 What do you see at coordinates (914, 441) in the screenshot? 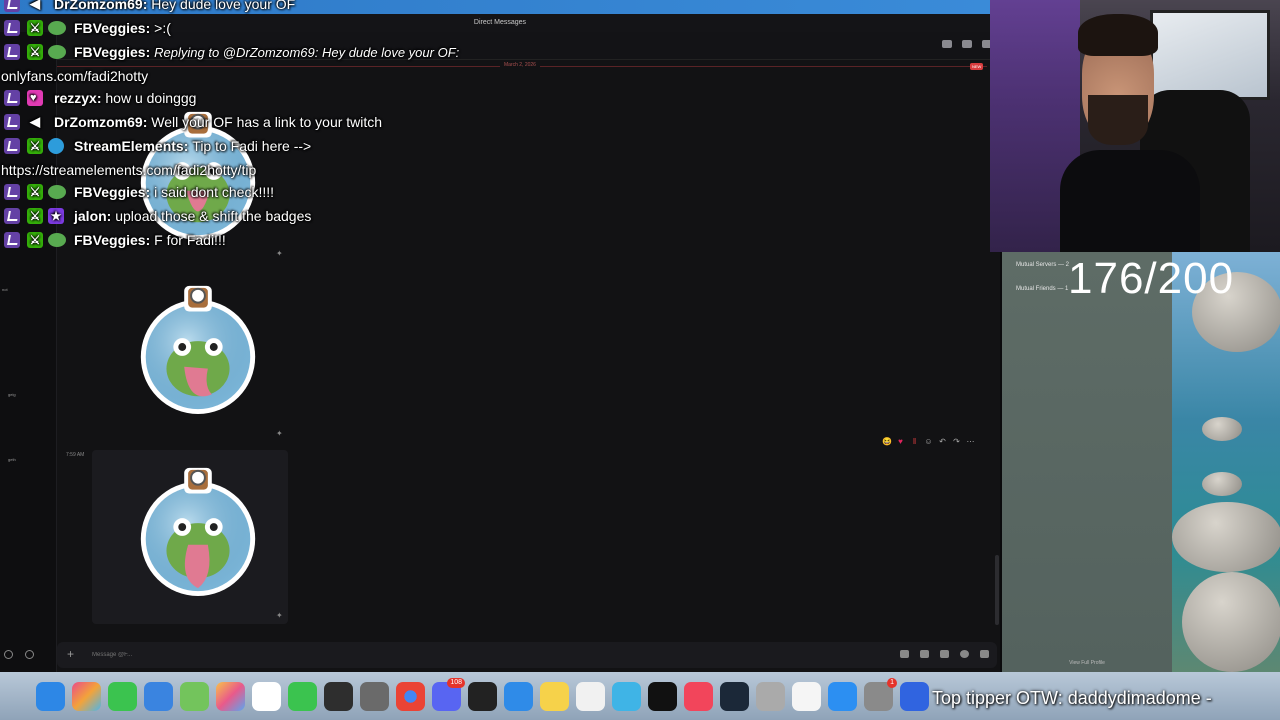
I see `pause-reaction-icon: ‖` at bounding box center [914, 441].